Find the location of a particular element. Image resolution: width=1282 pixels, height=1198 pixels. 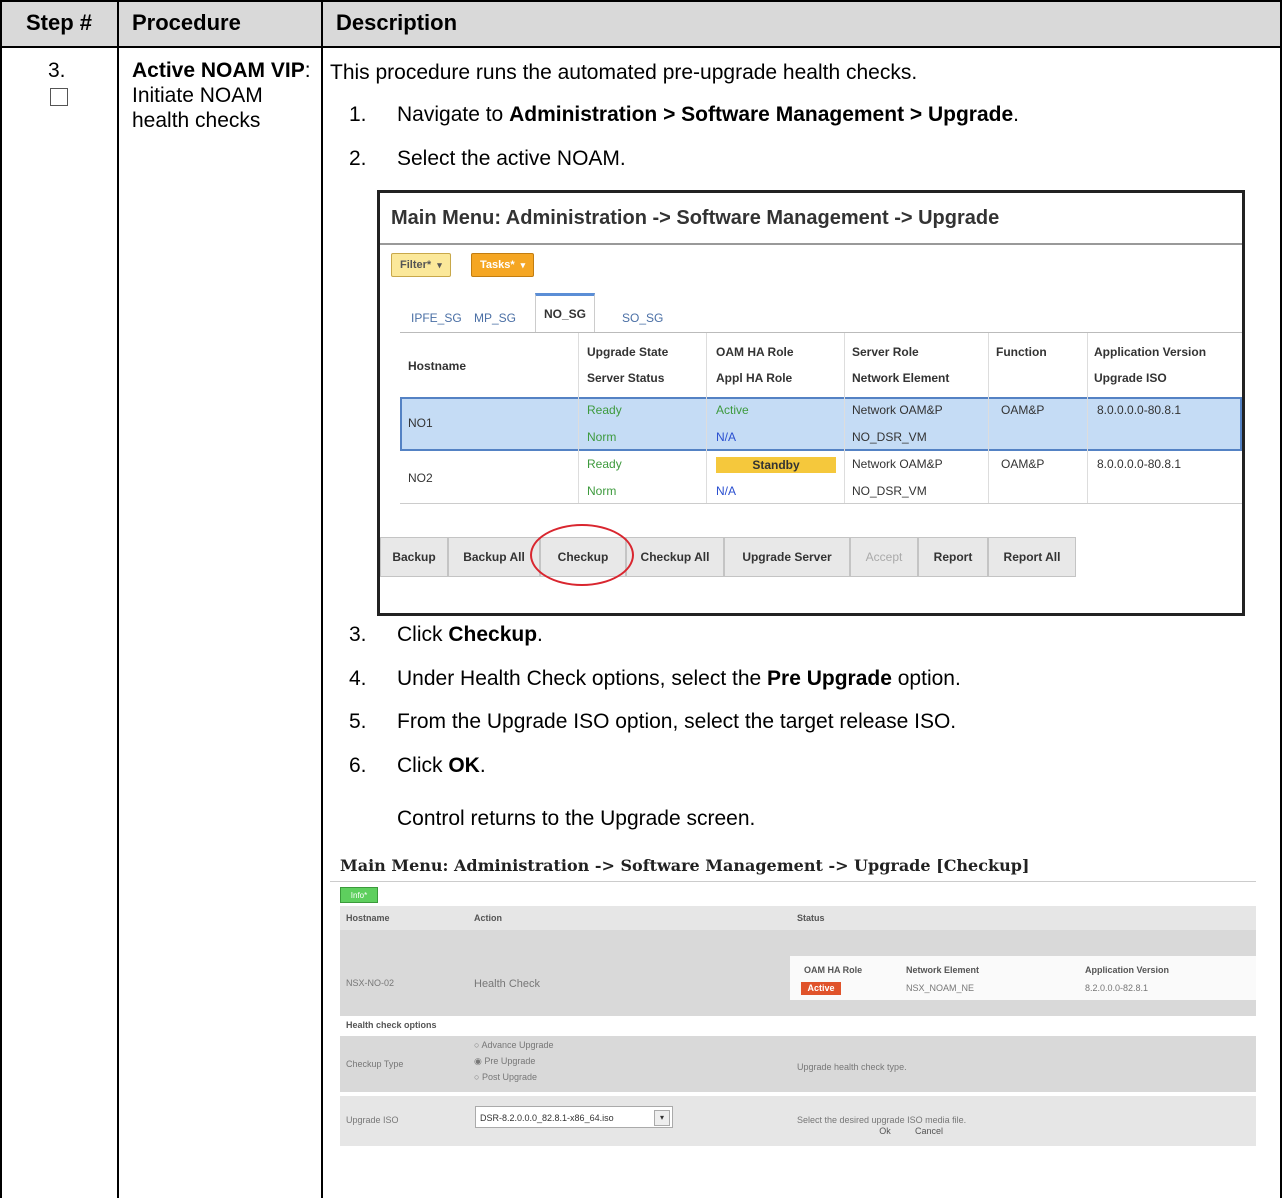

grid-hline is located at coordinates (821, 503).